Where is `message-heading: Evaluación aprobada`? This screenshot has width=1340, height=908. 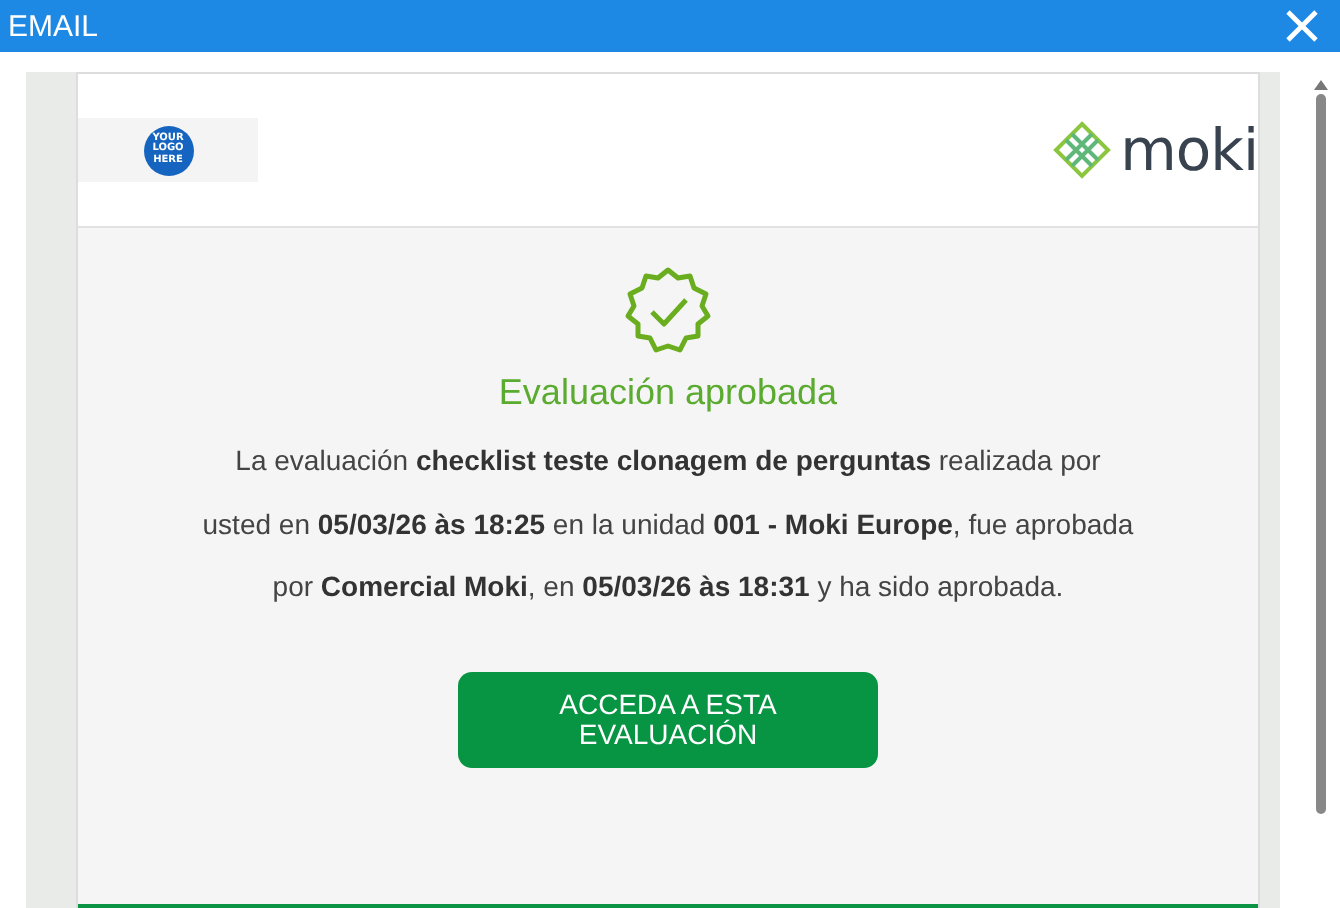
message-heading: Evaluación aprobada is located at coordinates (668, 393).